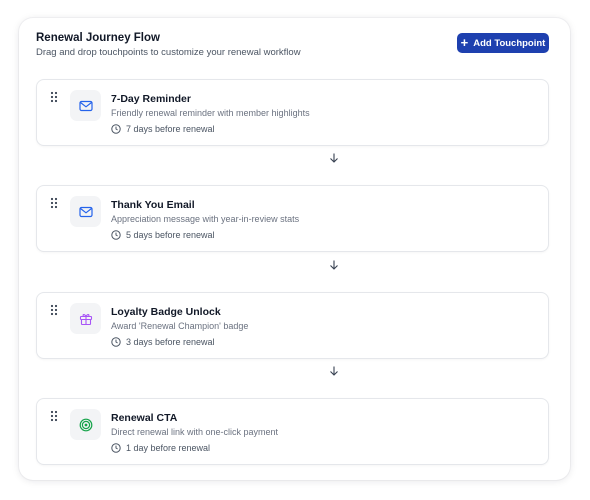  I want to click on touchpoint-timing: 3 days before renewal, so click(163, 342).